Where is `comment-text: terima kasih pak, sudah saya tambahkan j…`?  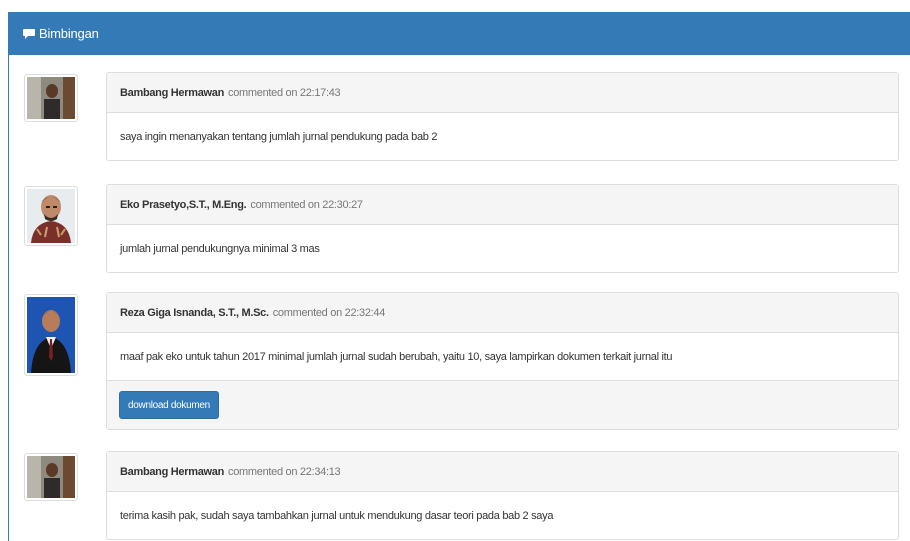
comment-text: terima kasih pak, sudah saya tambahkan j… is located at coordinates (337, 515).